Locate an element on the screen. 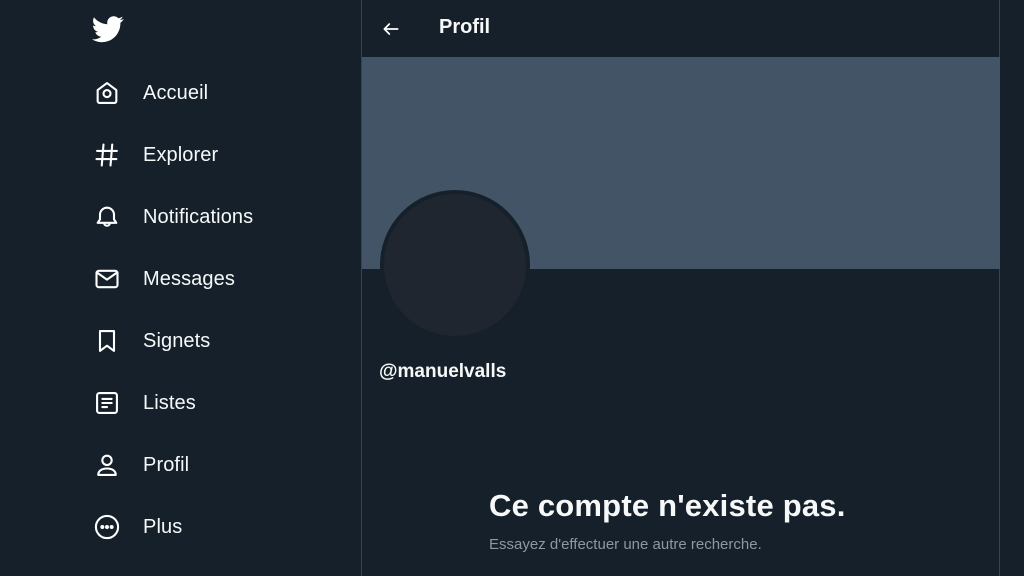 This screenshot has height=576, width=1024. twitter-bird-icon is located at coordinates (107, 29).